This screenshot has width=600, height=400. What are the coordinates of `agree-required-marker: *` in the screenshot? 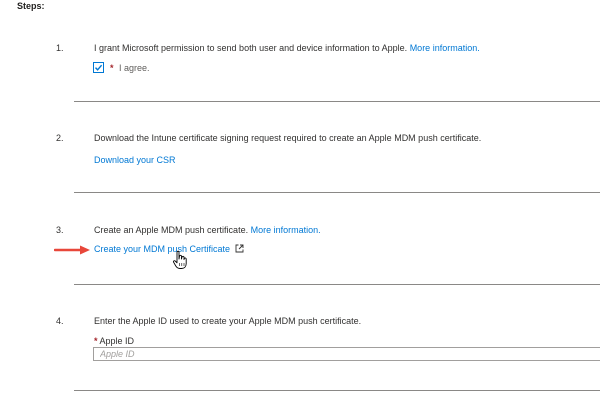 It's located at (112, 68).